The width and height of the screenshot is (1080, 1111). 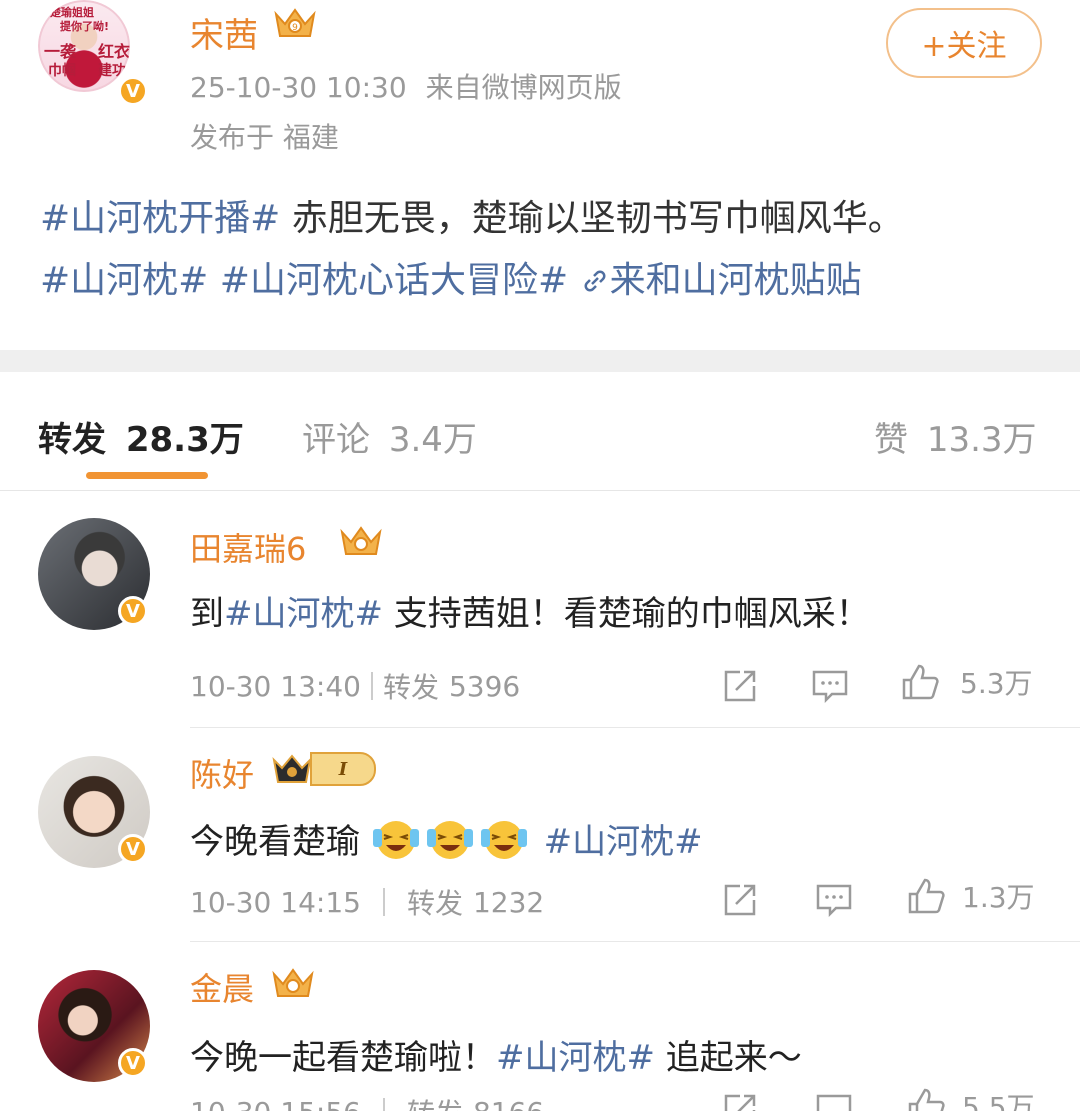 What do you see at coordinates (626, 614) in the screenshot?
I see `comment-text-part: 支持茜姐！看楚瑜的巾帼风采！` at bounding box center [626, 614].